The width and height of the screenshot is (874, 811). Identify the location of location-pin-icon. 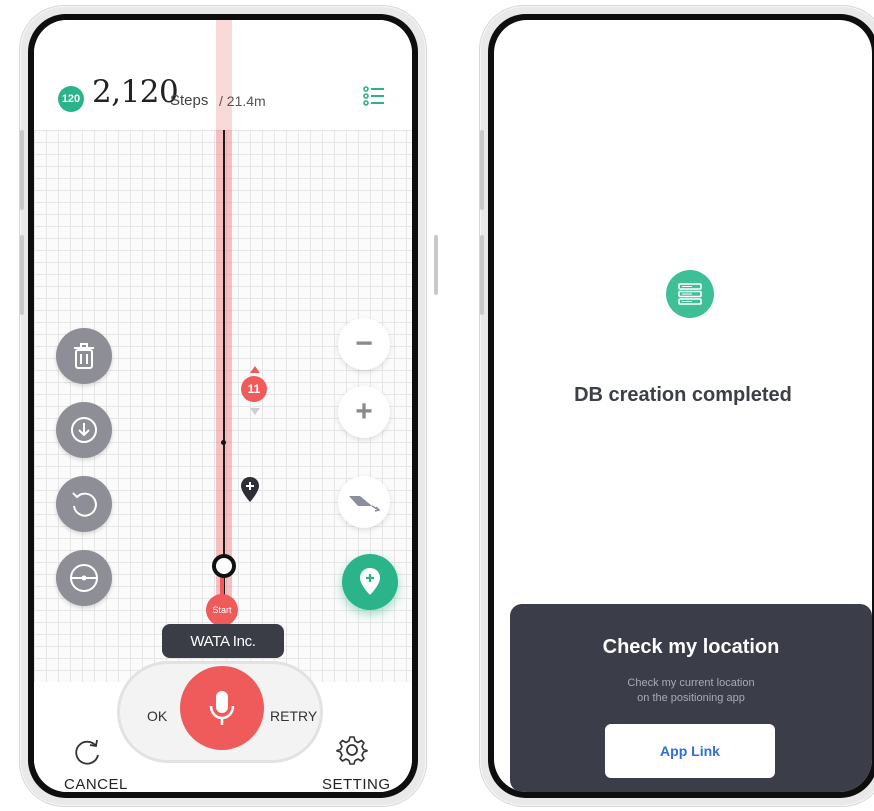
(250, 490).